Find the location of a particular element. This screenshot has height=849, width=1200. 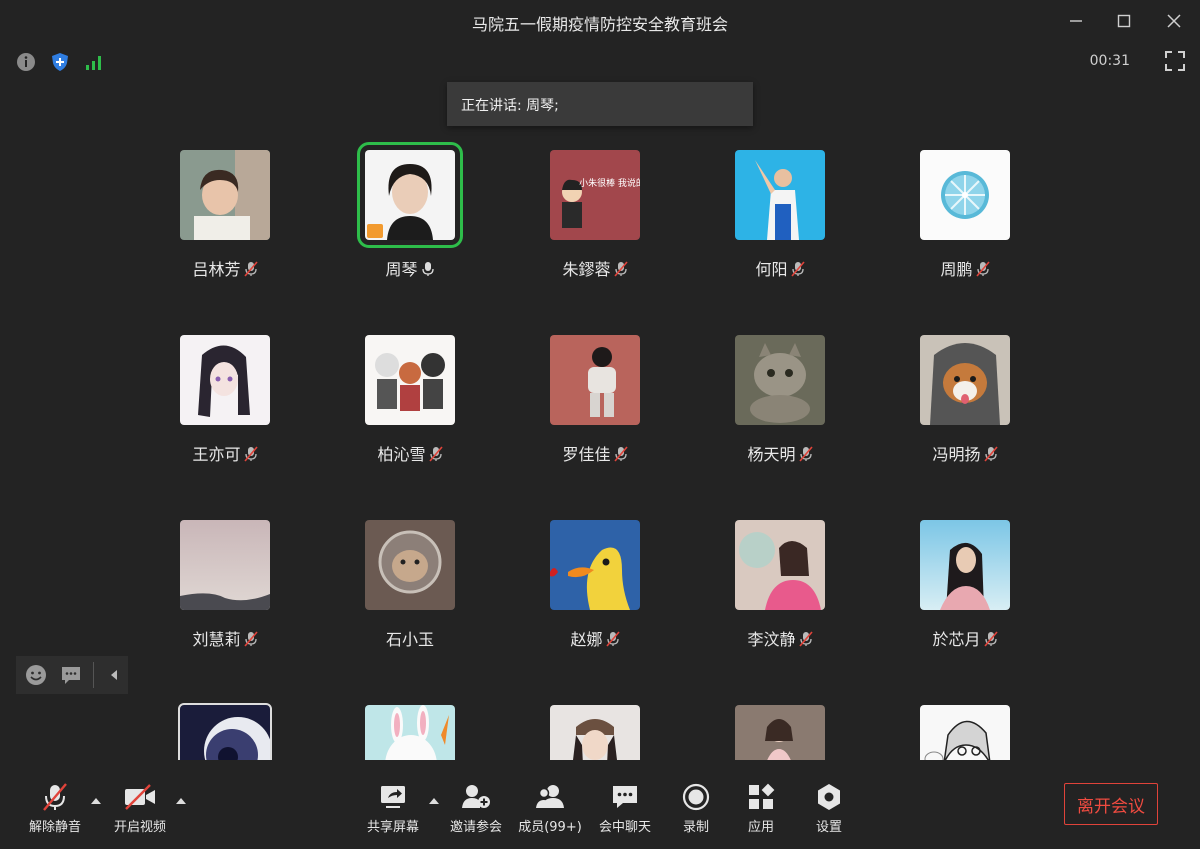

start-video-button: 开启视频 is located at coordinates (140, 807).